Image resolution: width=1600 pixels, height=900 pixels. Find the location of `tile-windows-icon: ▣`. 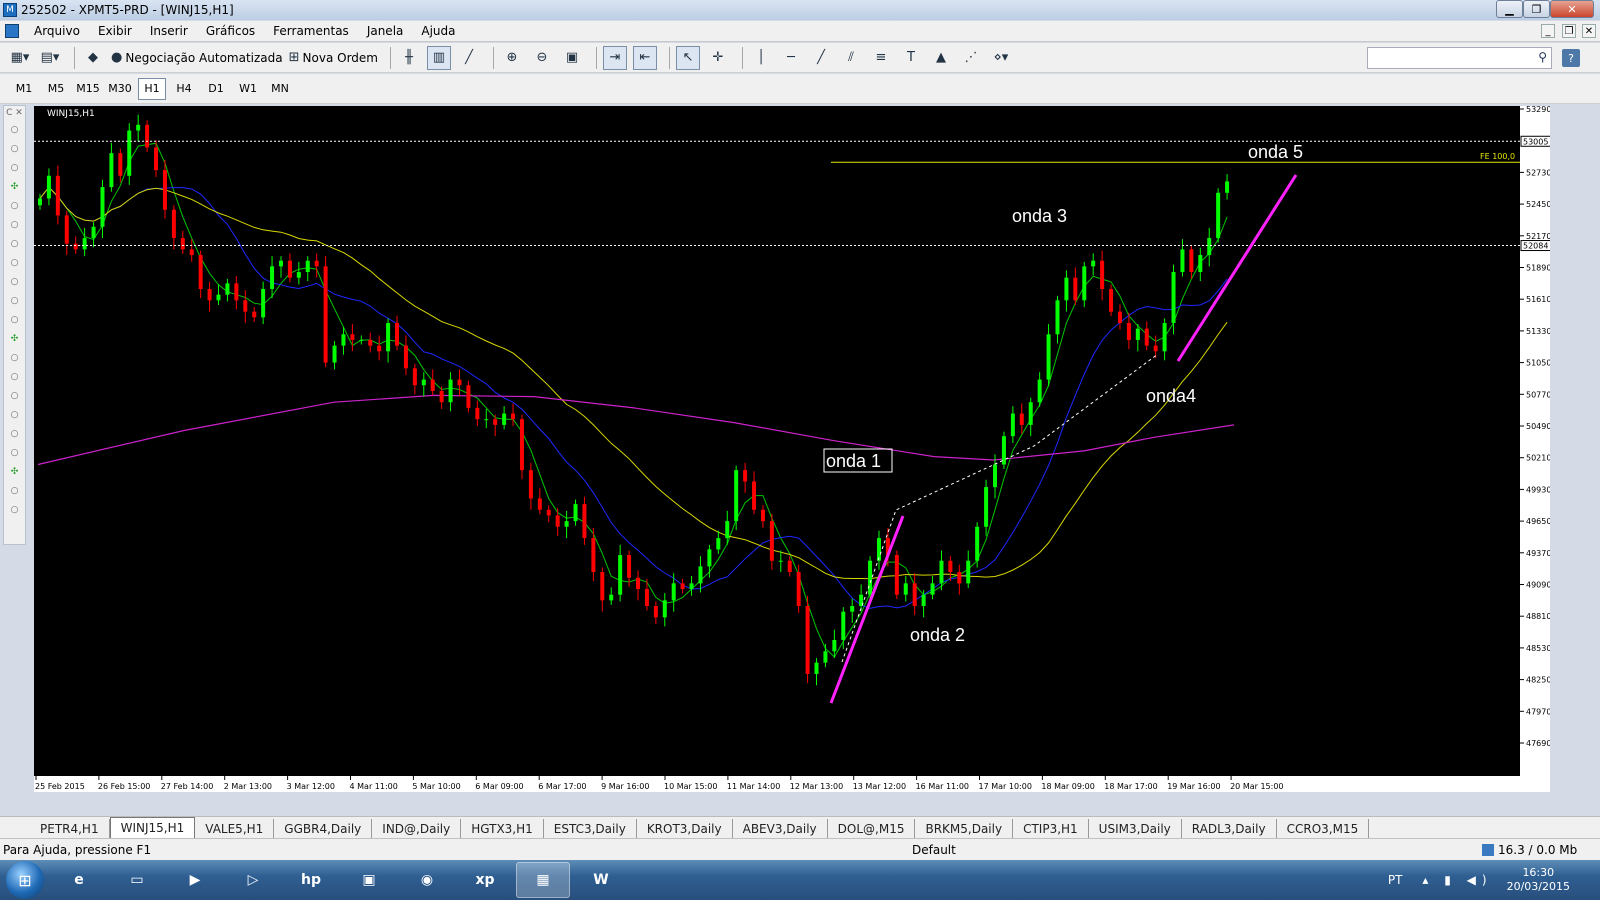

tile-windows-icon: ▣ is located at coordinates (572, 58).